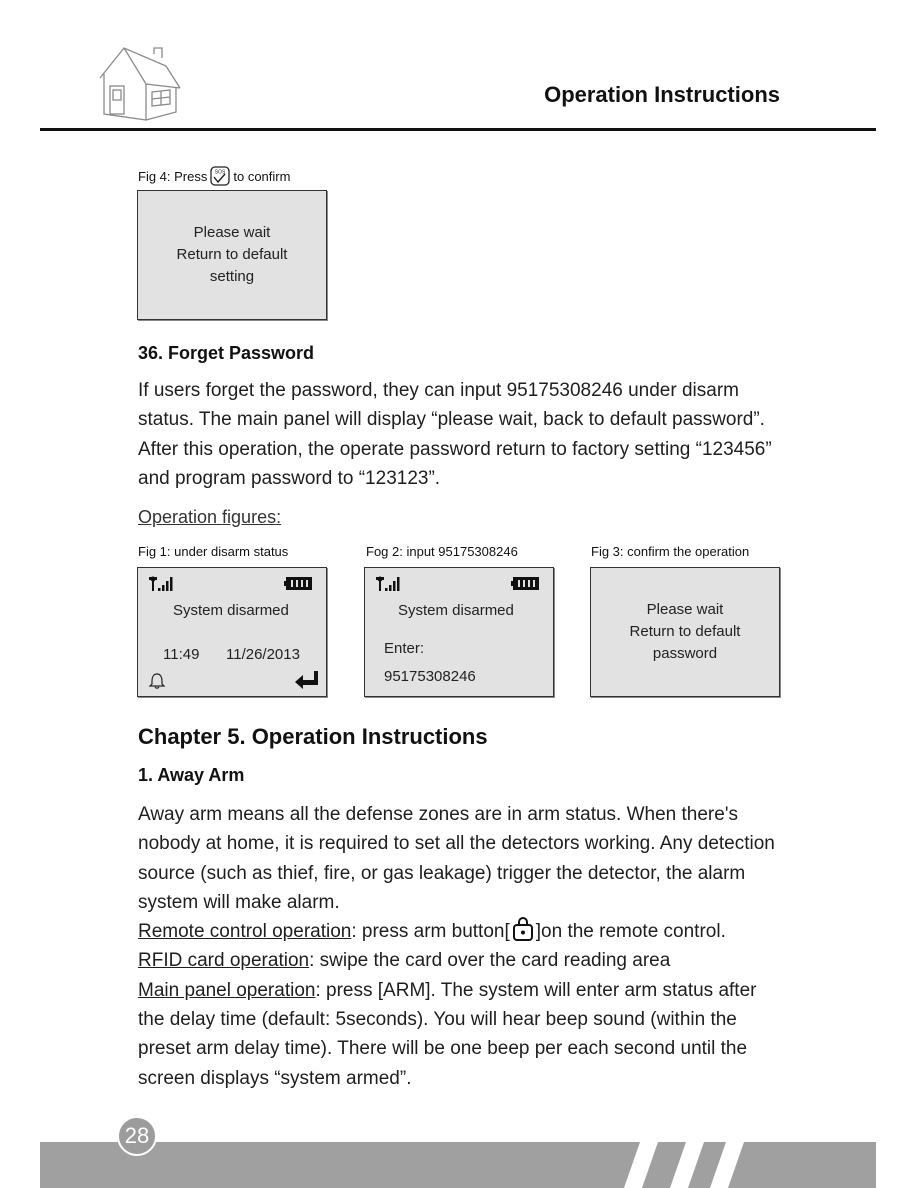  I want to click on fig3-caption: Fig 3: confirm the operation, so click(670, 551).